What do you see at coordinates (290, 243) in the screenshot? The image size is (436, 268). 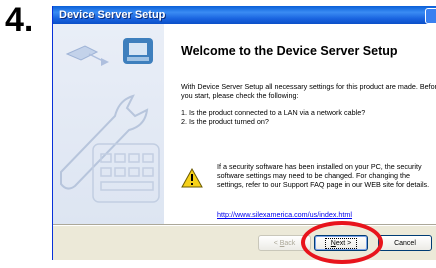 I see `back-label: ack` at bounding box center [290, 243].